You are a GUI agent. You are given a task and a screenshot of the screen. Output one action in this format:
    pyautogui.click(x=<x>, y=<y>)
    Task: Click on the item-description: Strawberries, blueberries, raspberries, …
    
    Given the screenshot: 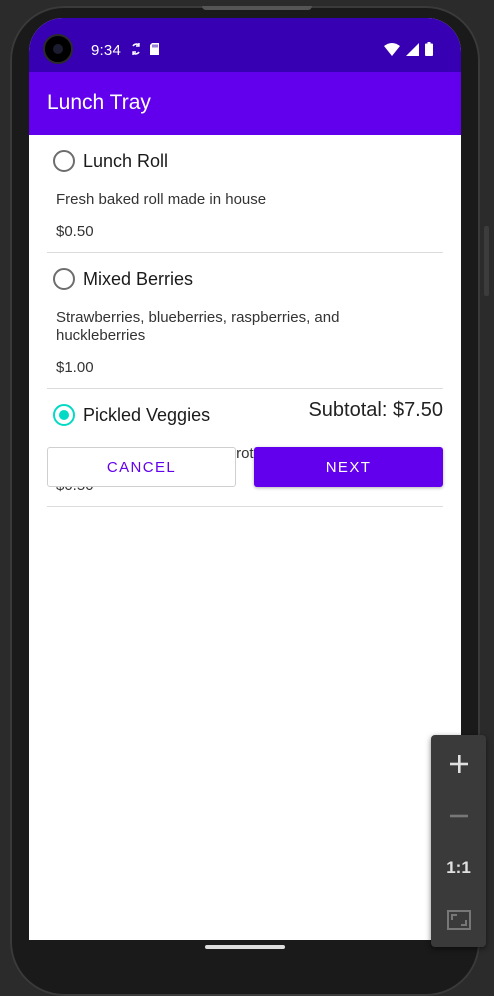 What is the action you would take?
    pyautogui.click(x=198, y=326)
    